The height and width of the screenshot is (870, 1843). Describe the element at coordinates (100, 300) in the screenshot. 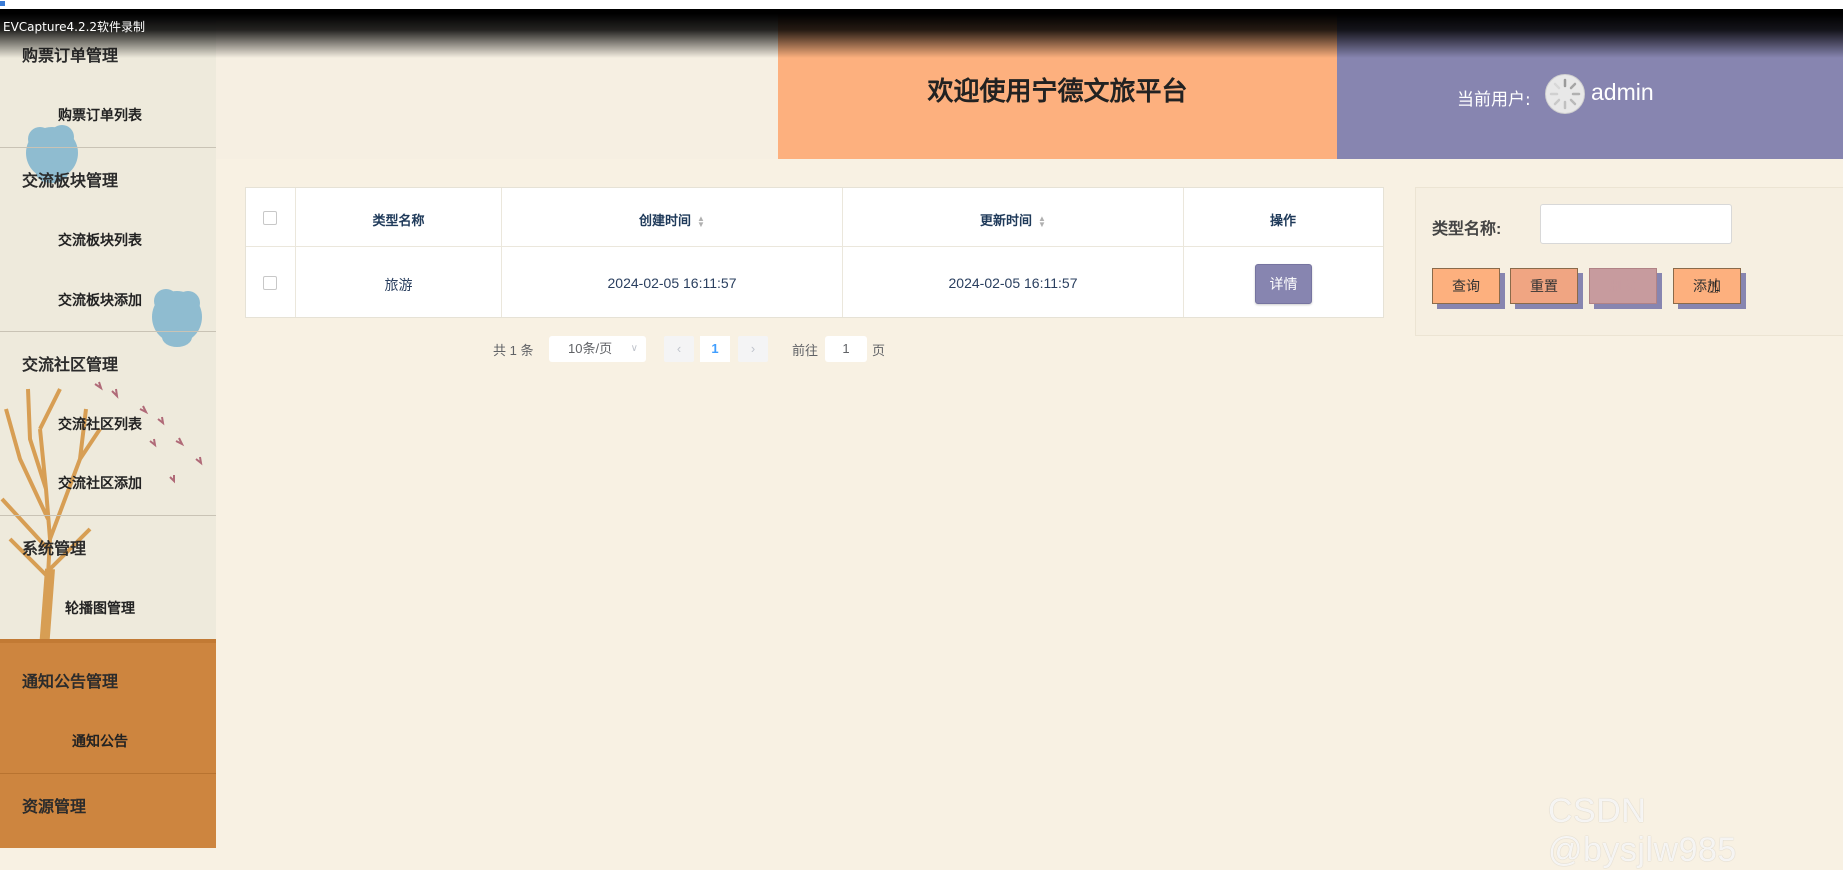

I see `sidebar-item-forum-section-add: 交流板块添加` at that location.